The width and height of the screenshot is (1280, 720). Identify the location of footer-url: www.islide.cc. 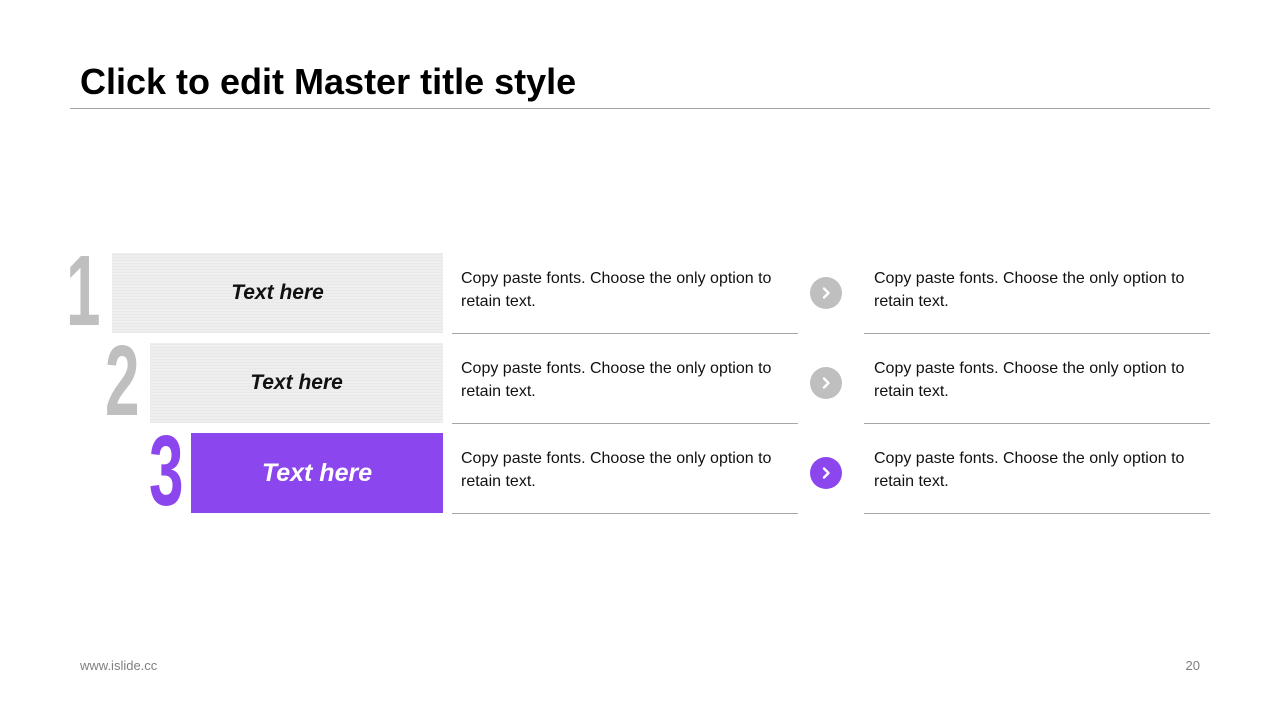
(119, 665).